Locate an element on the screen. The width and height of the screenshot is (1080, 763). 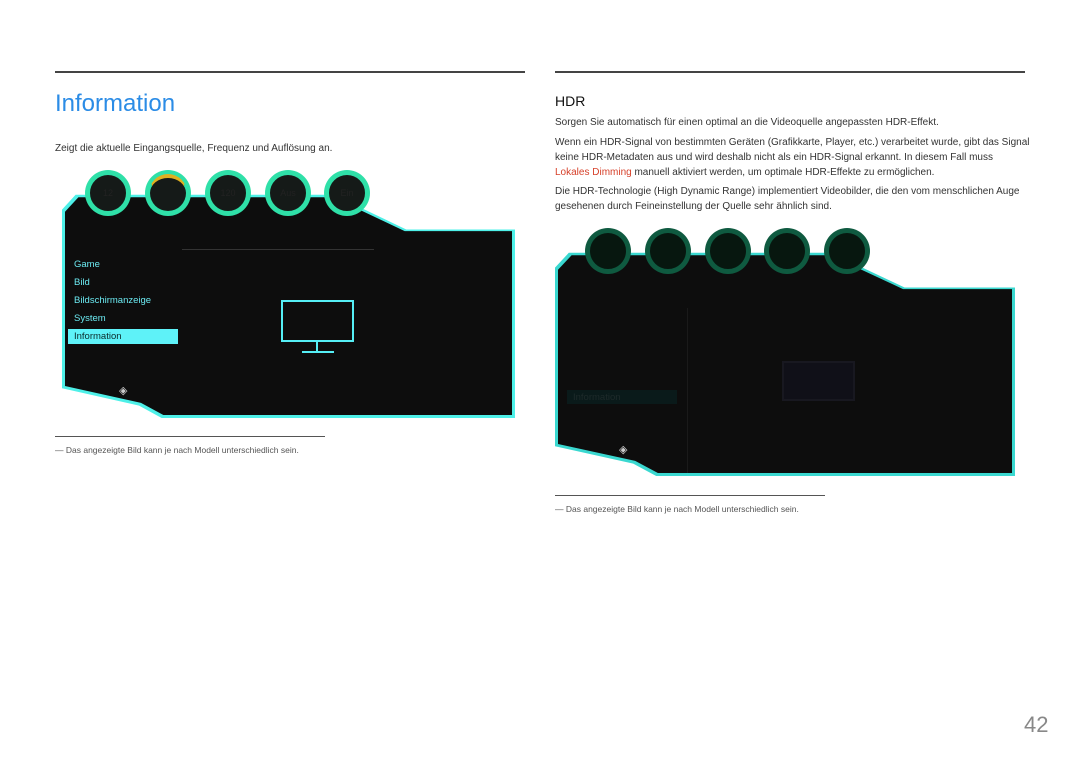
menu-item-system: System is located at coordinates (90, 318).